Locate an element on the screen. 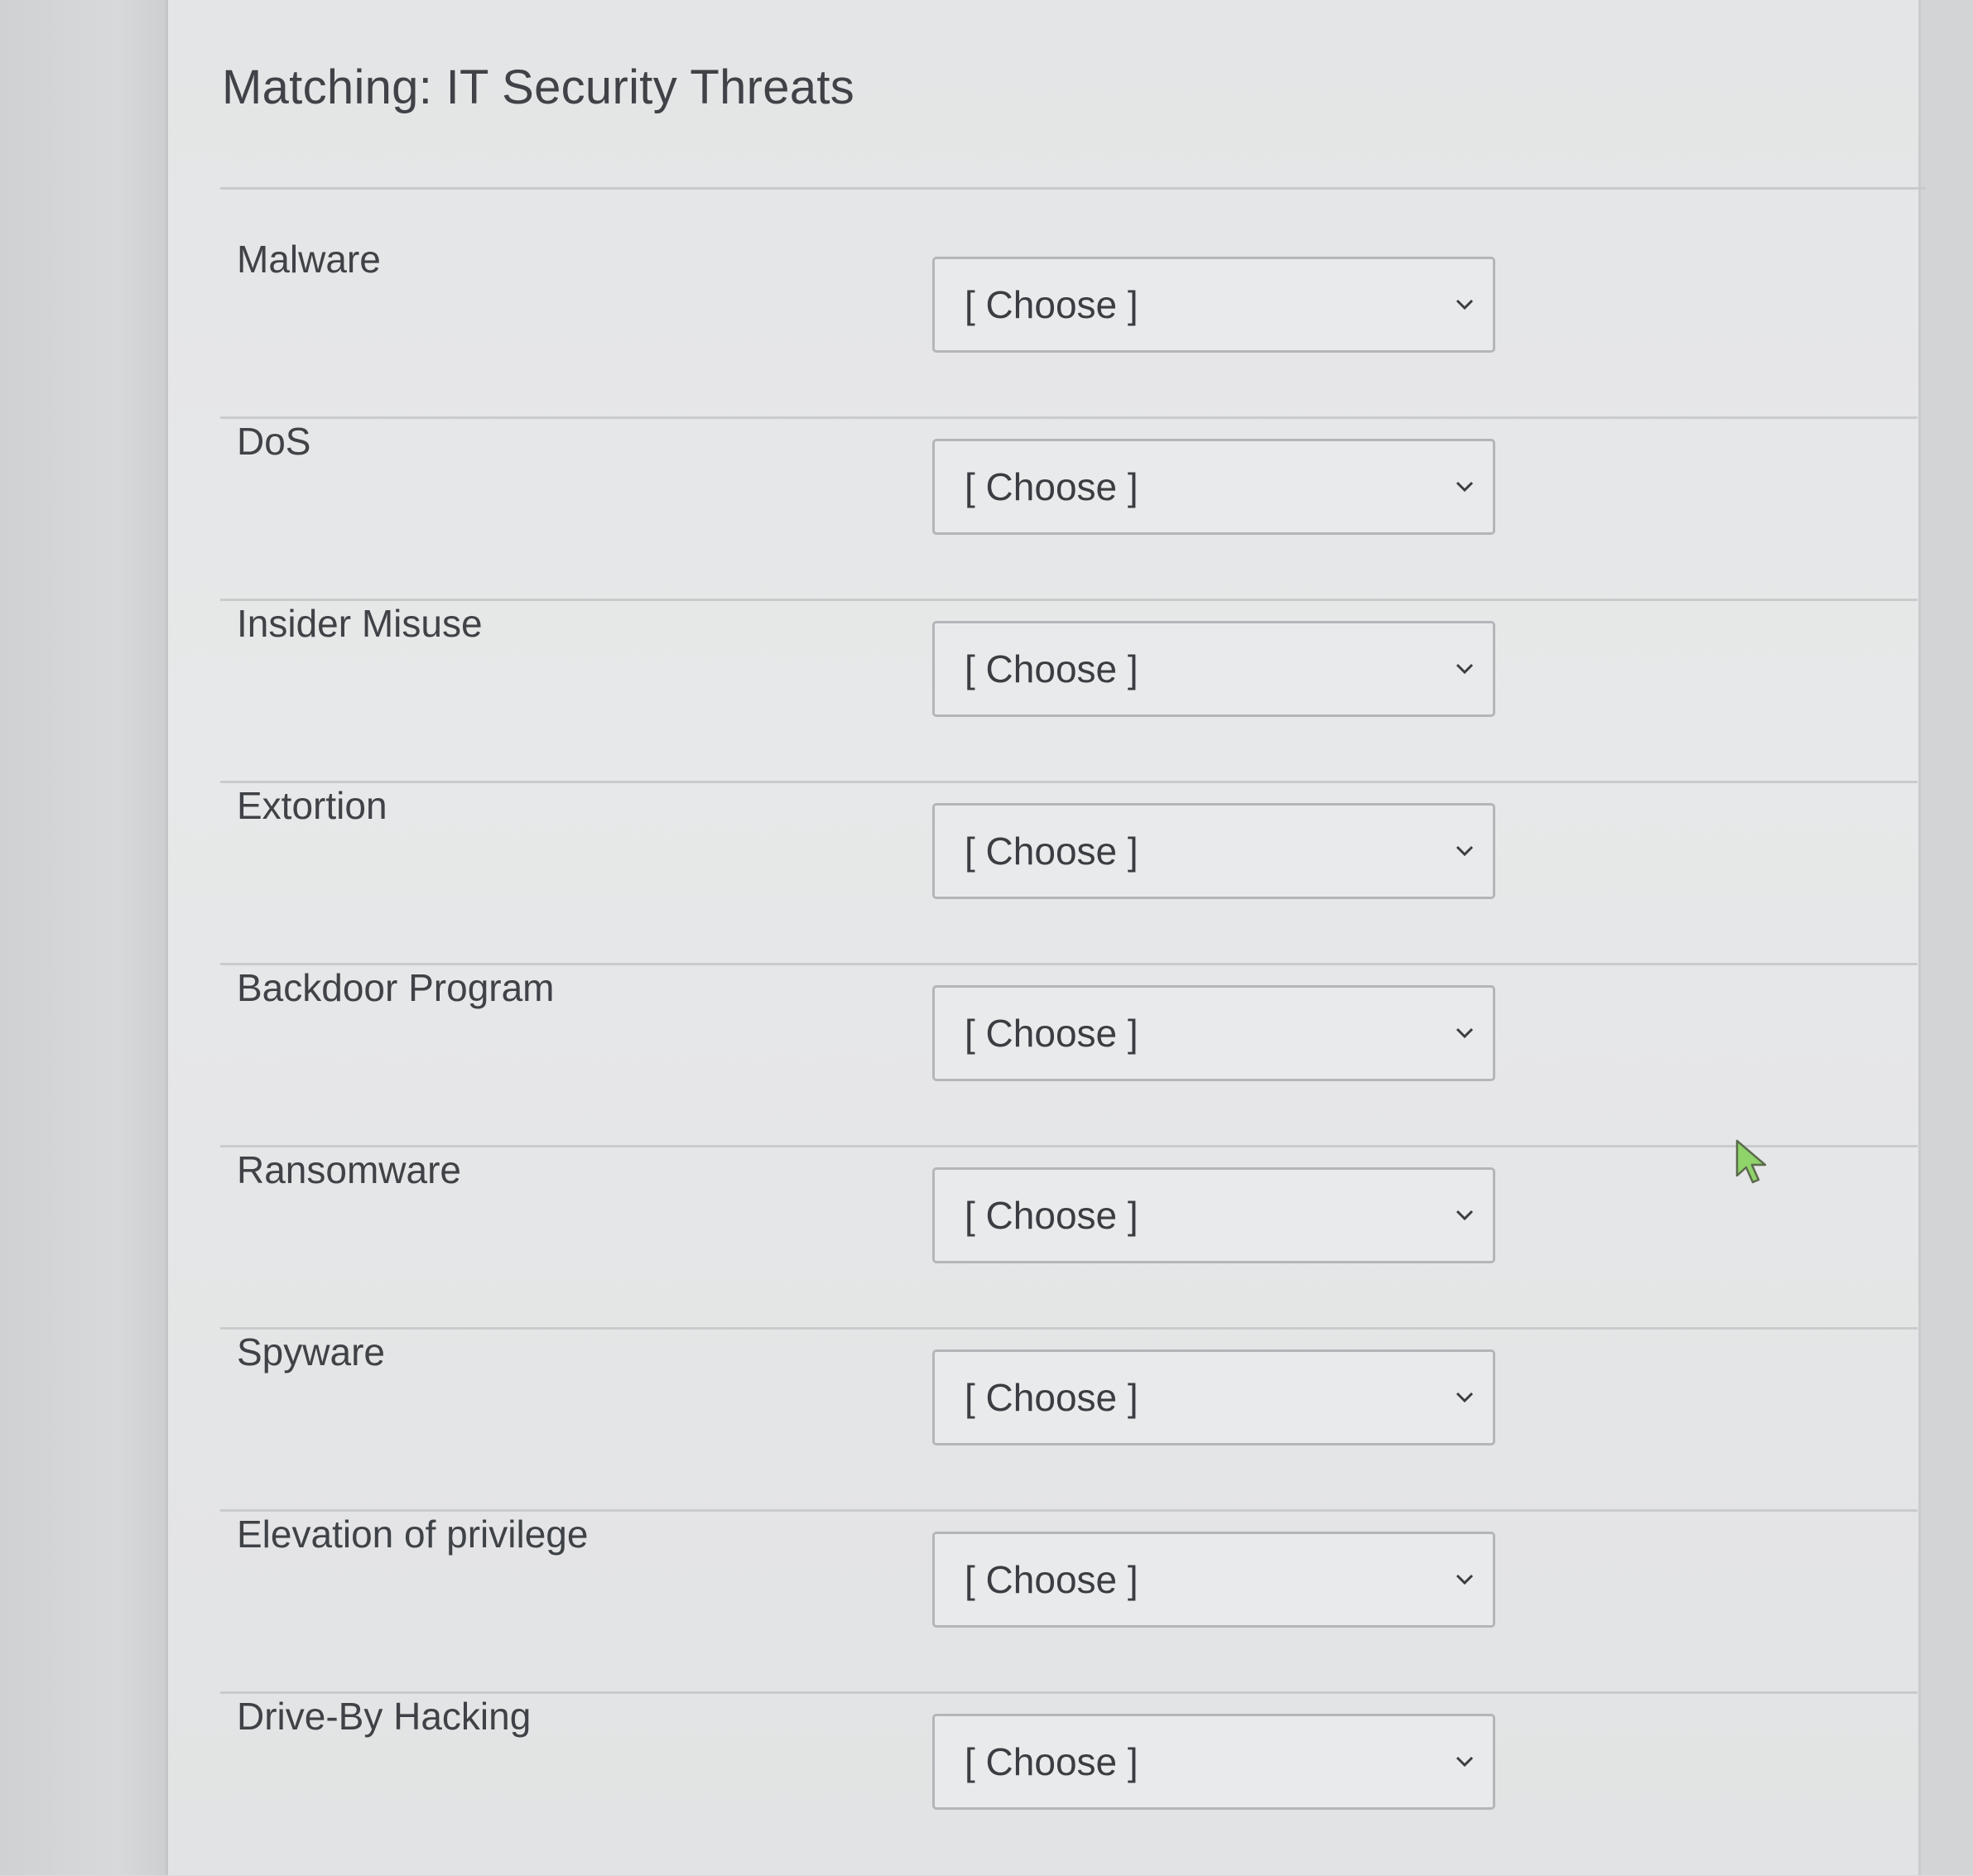  match-row: Elevation of privilege [ Choose ] is located at coordinates (1069, 1603).